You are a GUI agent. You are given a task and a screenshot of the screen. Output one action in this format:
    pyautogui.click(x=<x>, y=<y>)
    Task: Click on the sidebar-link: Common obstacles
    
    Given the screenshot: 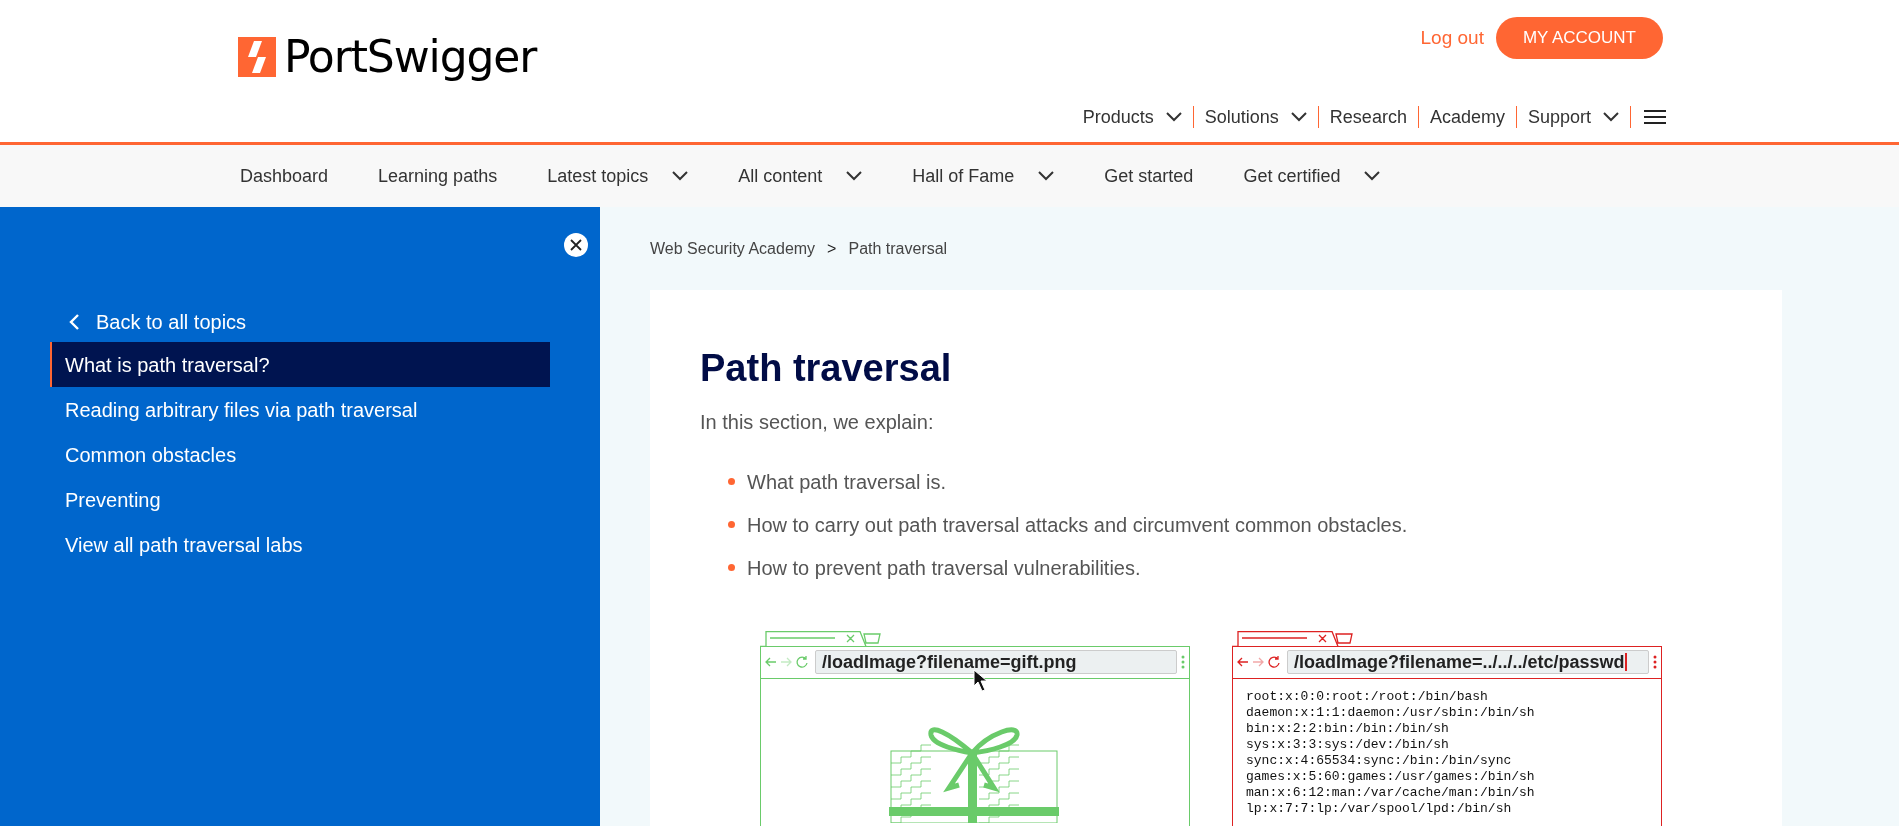 What is the action you would take?
    pyautogui.click(x=300, y=454)
    